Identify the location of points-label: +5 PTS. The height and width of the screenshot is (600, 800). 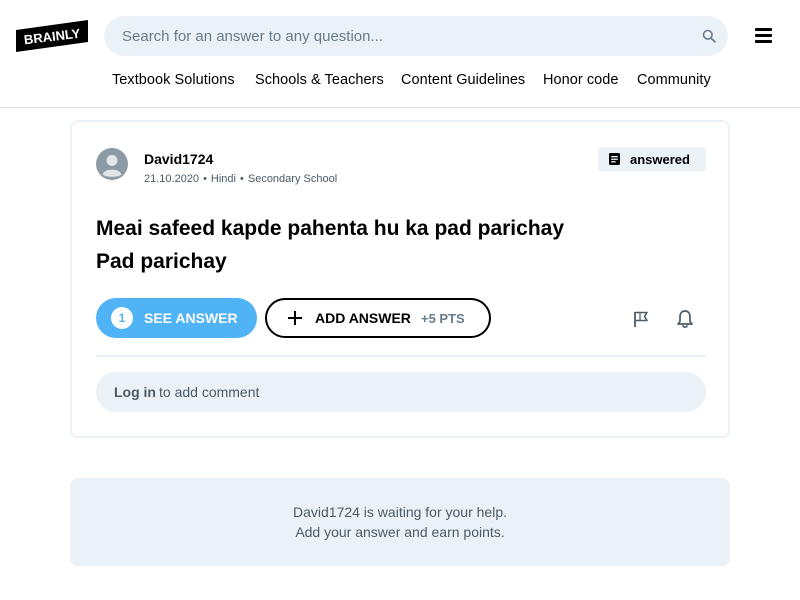
(443, 318).